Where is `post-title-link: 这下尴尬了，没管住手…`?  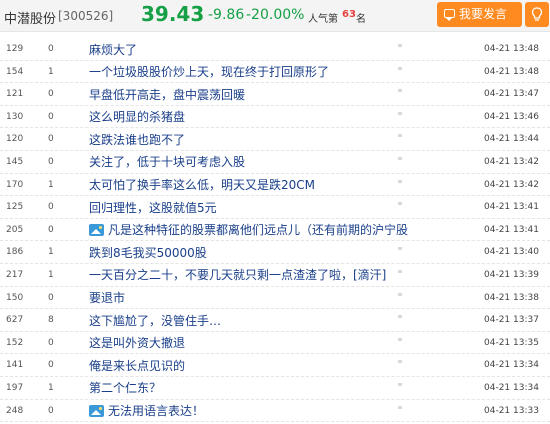
post-title-link: 这下尴尬了，没管住手… is located at coordinates (155, 320).